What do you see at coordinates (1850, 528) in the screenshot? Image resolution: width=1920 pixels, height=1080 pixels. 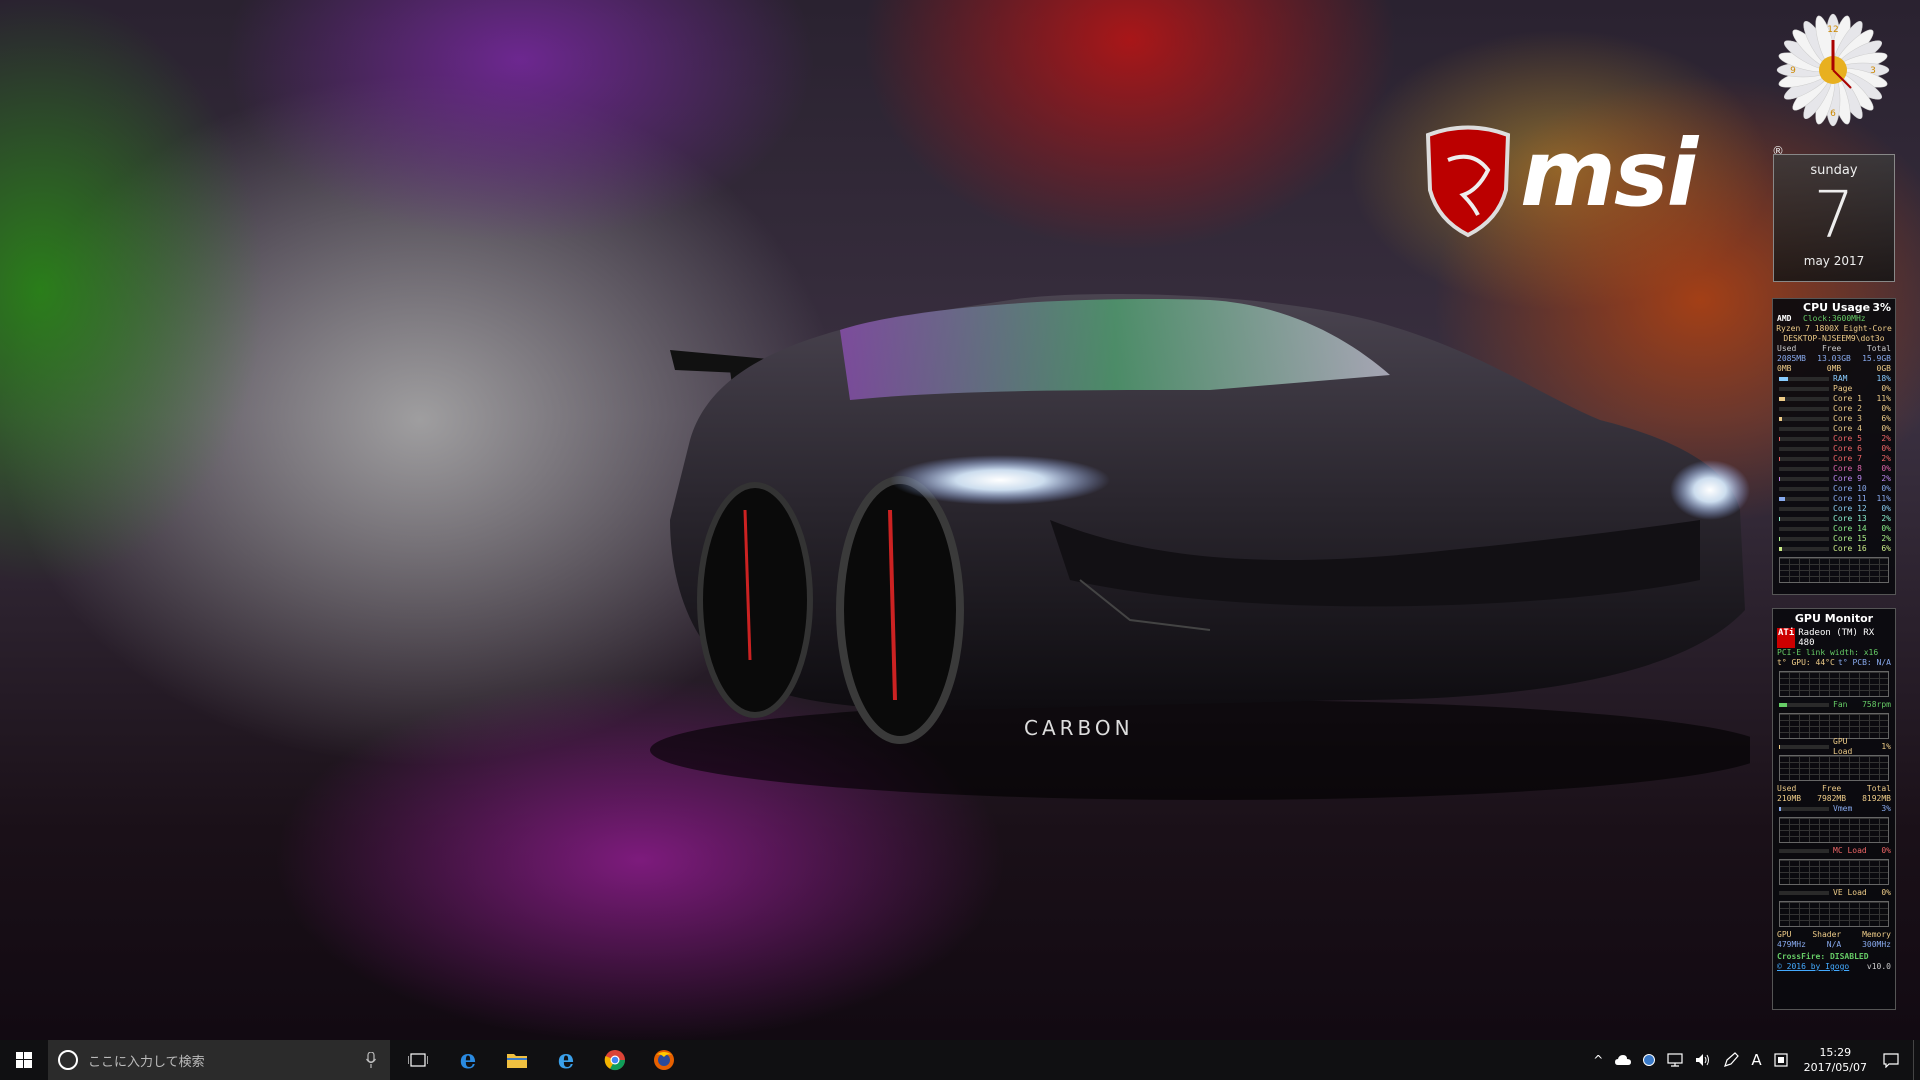 I see `cpu-row-label: Core 14` at bounding box center [1850, 528].